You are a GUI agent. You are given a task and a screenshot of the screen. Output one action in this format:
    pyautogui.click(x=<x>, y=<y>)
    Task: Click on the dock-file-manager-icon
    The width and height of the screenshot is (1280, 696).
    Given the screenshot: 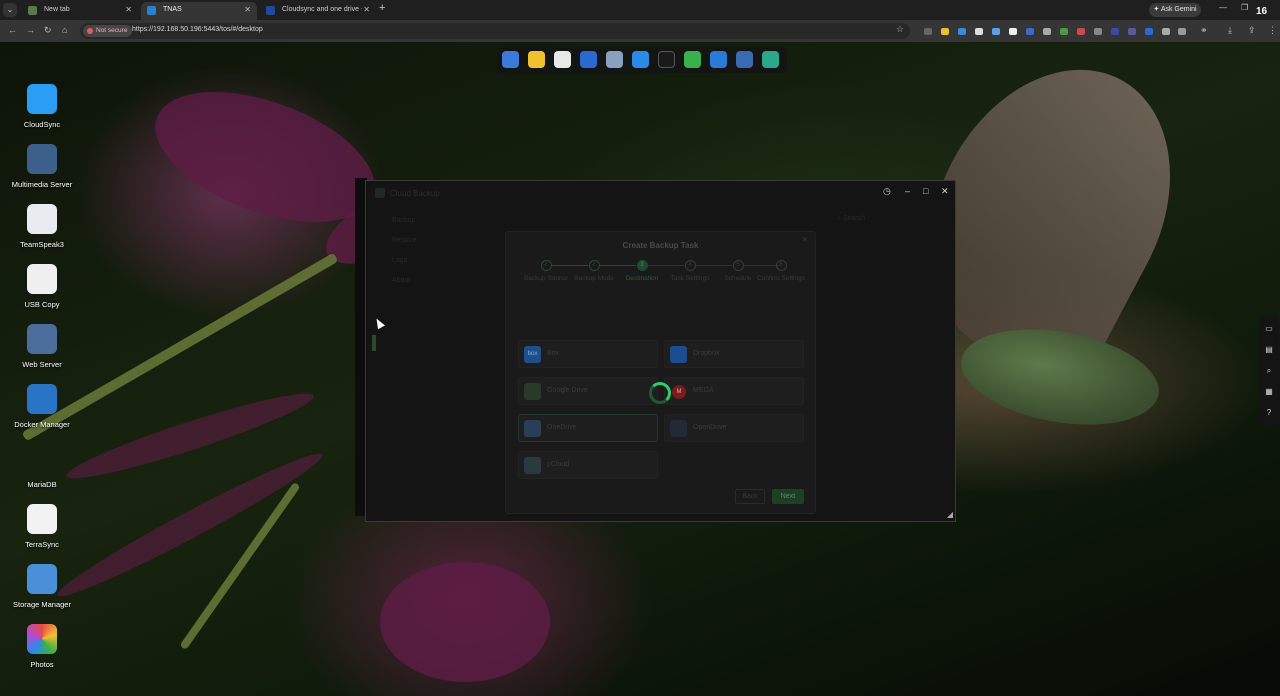 What is the action you would take?
    pyautogui.click(x=536, y=59)
    